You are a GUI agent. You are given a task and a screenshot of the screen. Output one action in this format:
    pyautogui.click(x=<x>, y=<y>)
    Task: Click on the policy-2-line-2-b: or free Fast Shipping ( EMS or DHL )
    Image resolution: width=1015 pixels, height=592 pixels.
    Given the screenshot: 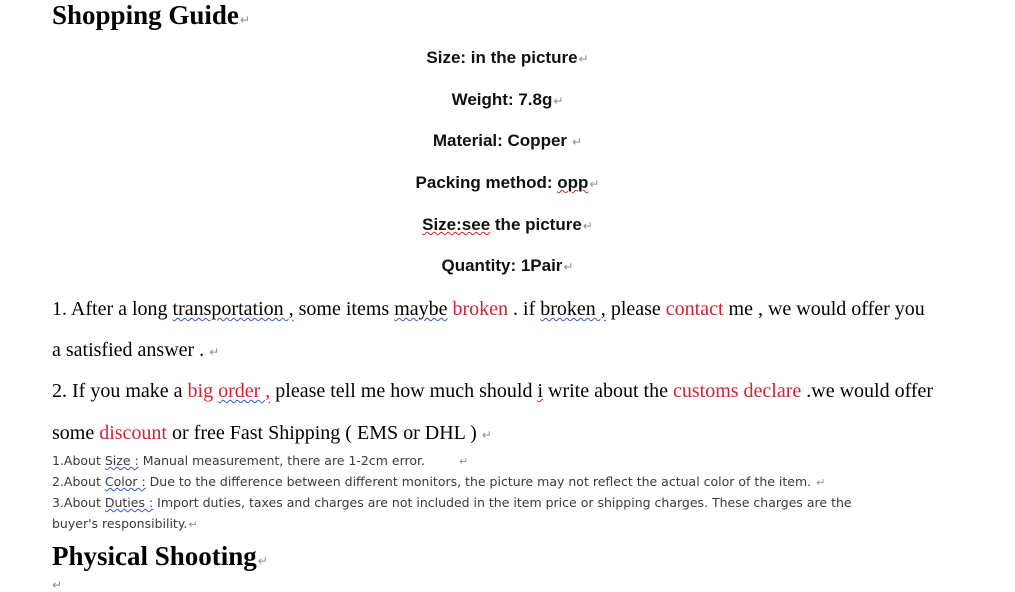 What is the action you would take?
    pyautogui.click(x=322, y=433)
    